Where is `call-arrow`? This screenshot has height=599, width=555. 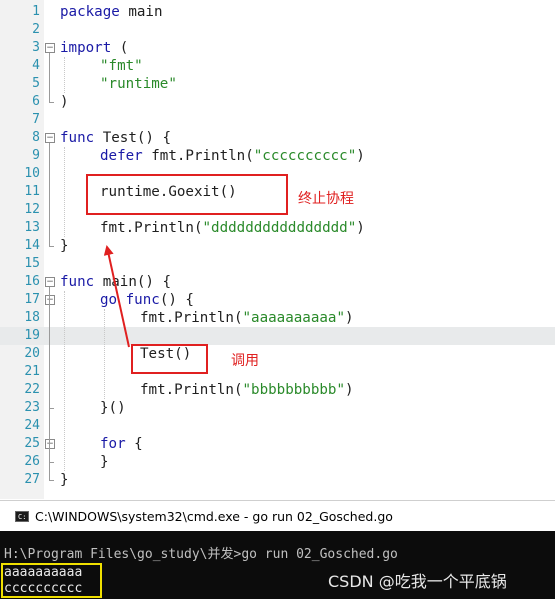 call-arrow is located at coordinates (116, 296).